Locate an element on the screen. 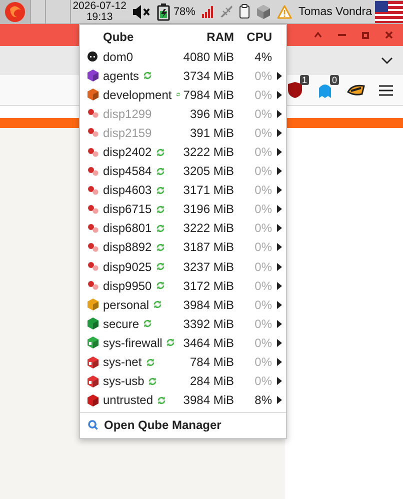 The width and height of the screenshot is (403, 499). ram-value: 396 MiB is located at coordinates (211, 113).